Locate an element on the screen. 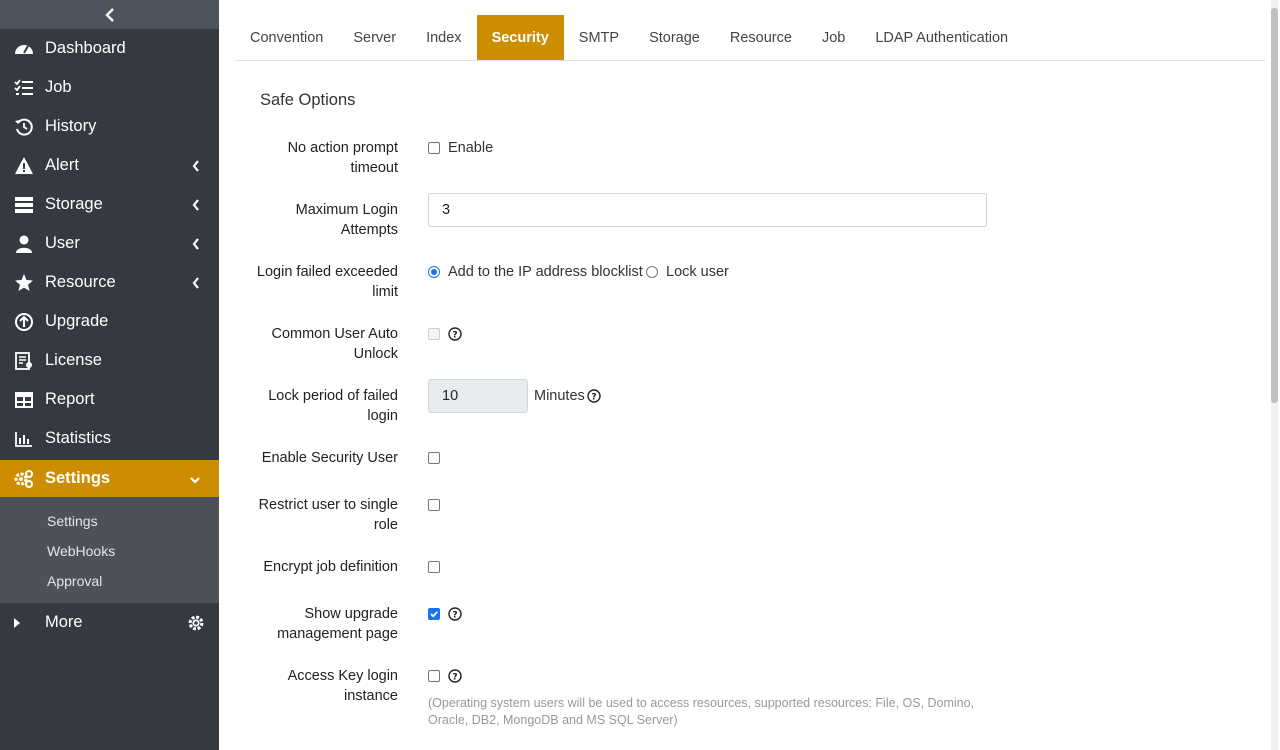 The height and width of the screenshot is (750, 1280). sidebar-item-label: Settings is located at coordinates (78, 478).